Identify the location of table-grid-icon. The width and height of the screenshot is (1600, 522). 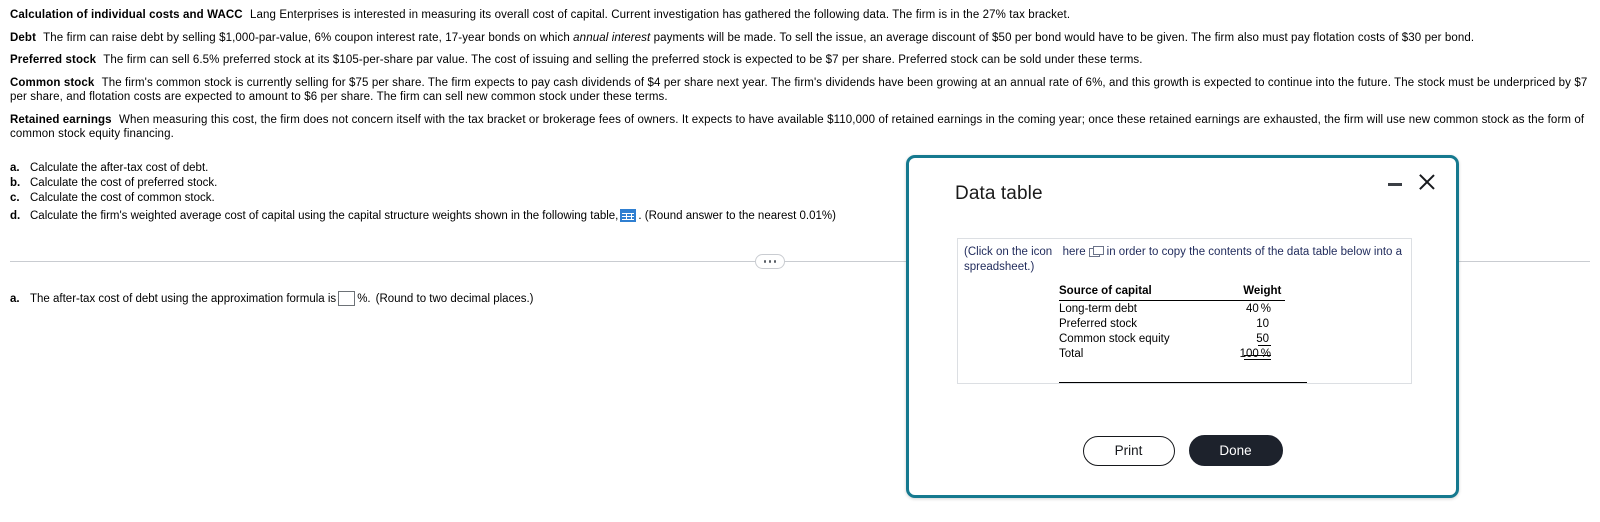
(628, 215).